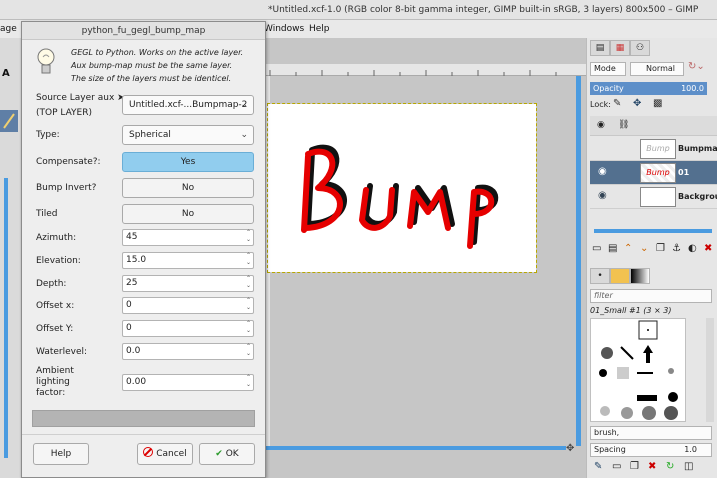  What do you see at coordinates (64, 113) in the screenshot?
I see `source-layer-sublabel: (TOP LAYER)` at bounding box center [64, 113].